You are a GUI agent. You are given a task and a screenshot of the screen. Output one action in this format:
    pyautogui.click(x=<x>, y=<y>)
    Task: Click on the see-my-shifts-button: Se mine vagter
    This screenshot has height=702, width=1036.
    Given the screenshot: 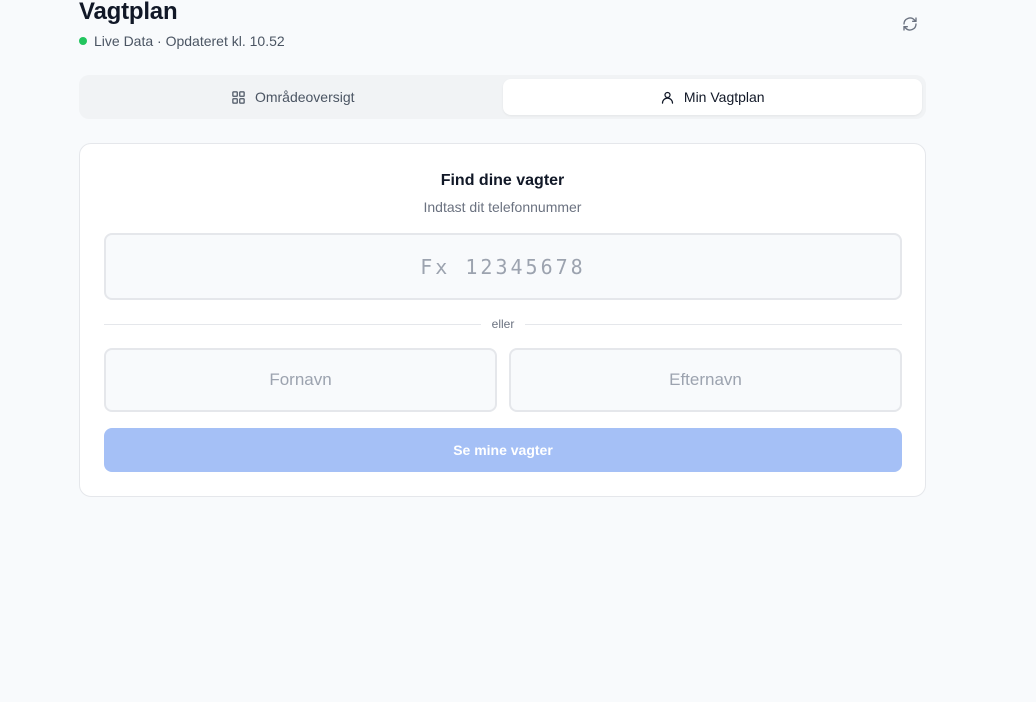 What is the action you would take?
    pyautogui.click(x=503, y=450)
    